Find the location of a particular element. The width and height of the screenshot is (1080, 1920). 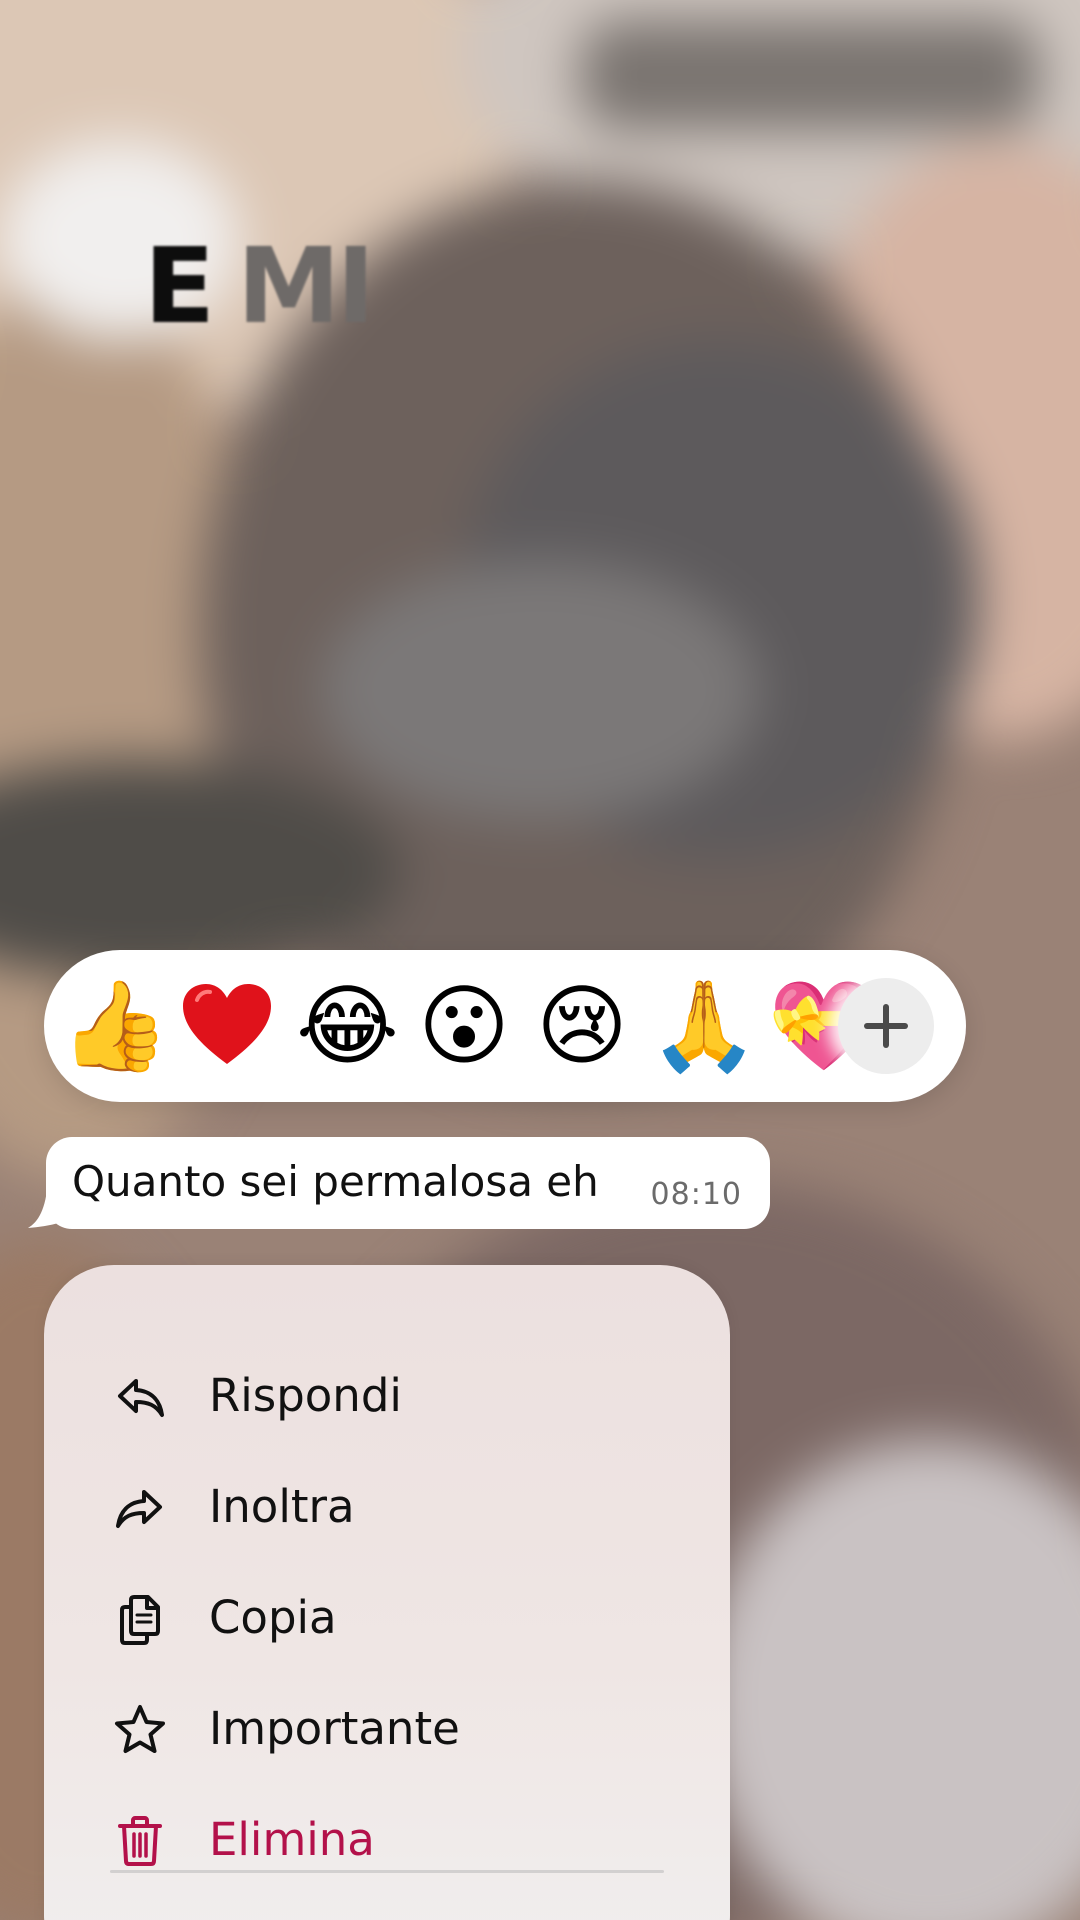

thumbs-up-reaction: 👍 is located at coordinates (115, 1026).